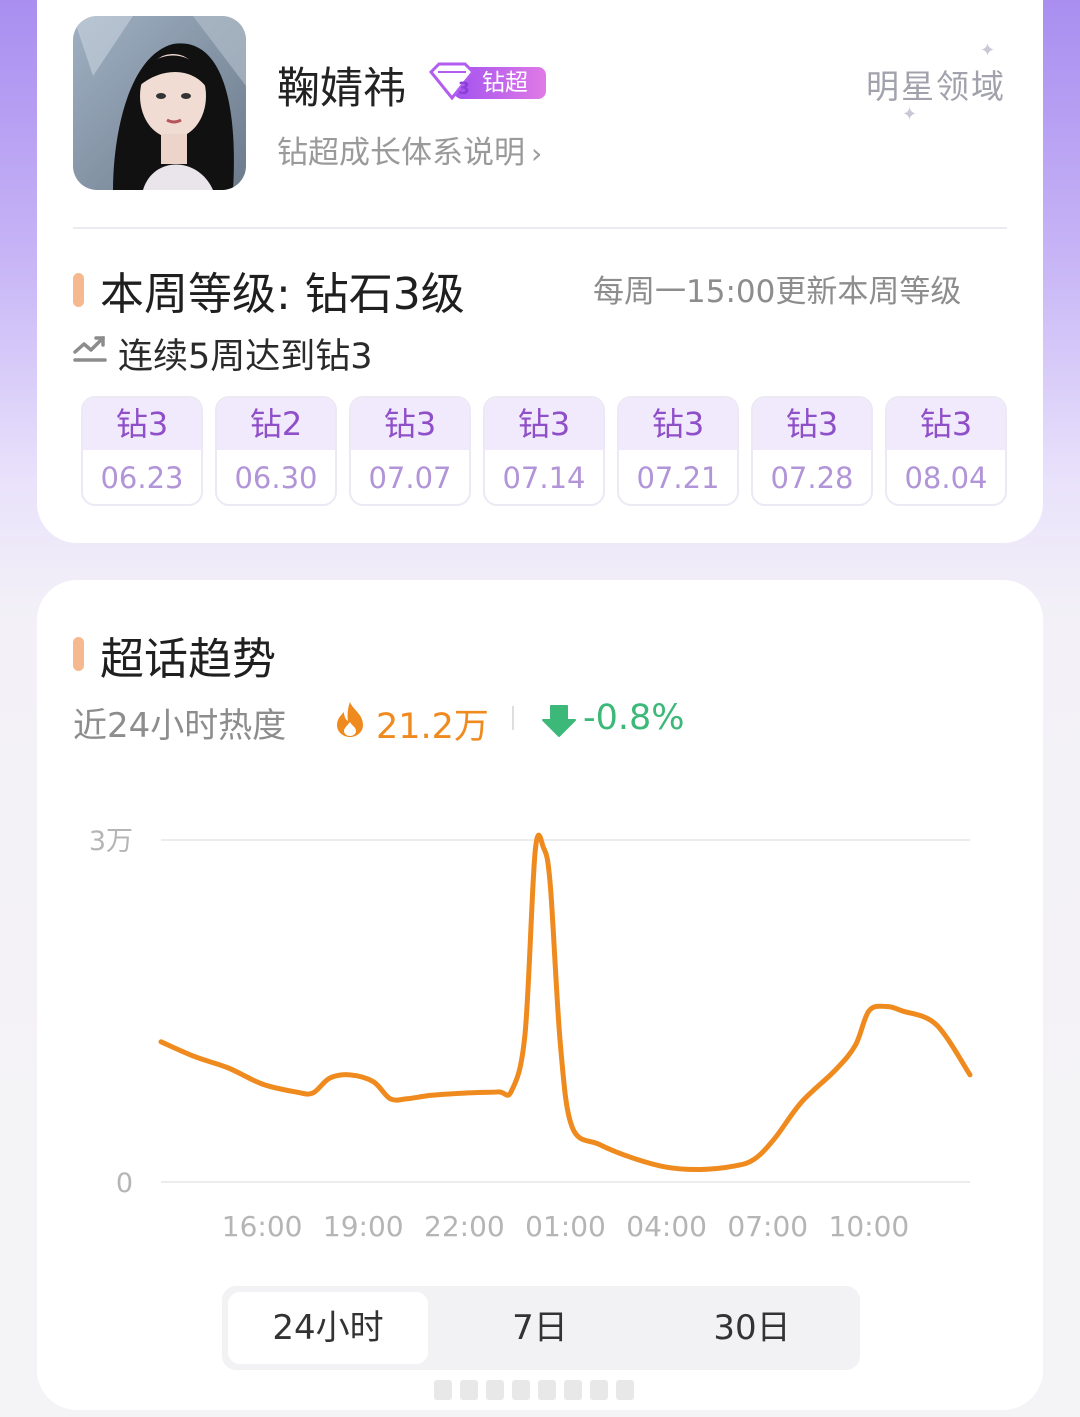 Image resolution: width=1080 pixels, height=1417 pixels. Describe the element at coordinates (505, 83) in the screenshot. I see `badge-label: 钻超` at that location.